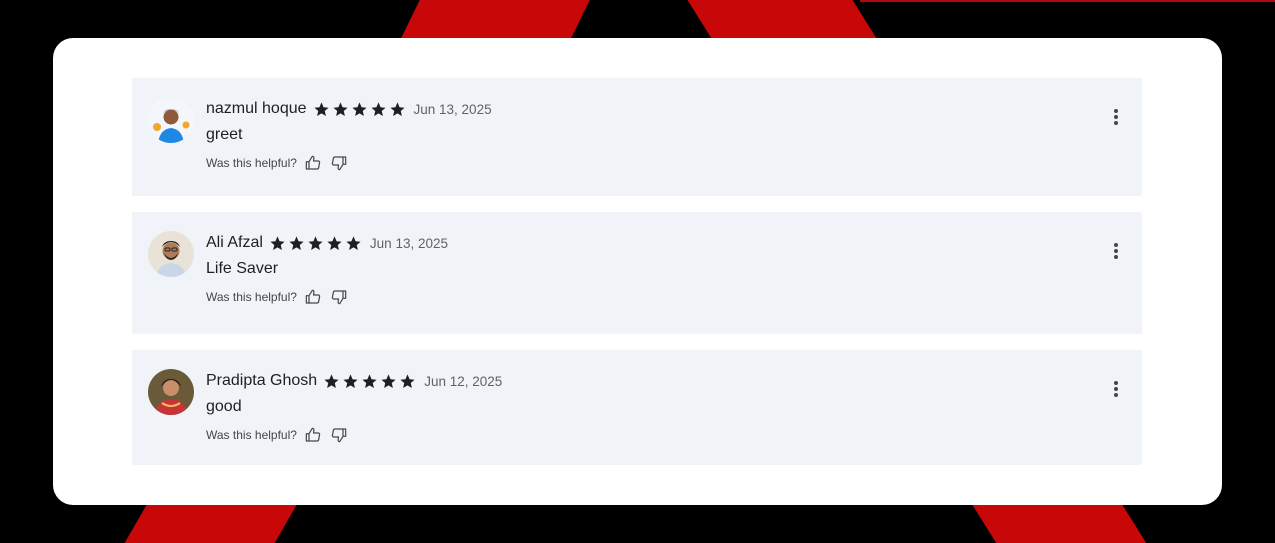 Image resolution: width=1275 pixels, height=543 pixels. I want to click on decorative-line, so click(1067, 1).